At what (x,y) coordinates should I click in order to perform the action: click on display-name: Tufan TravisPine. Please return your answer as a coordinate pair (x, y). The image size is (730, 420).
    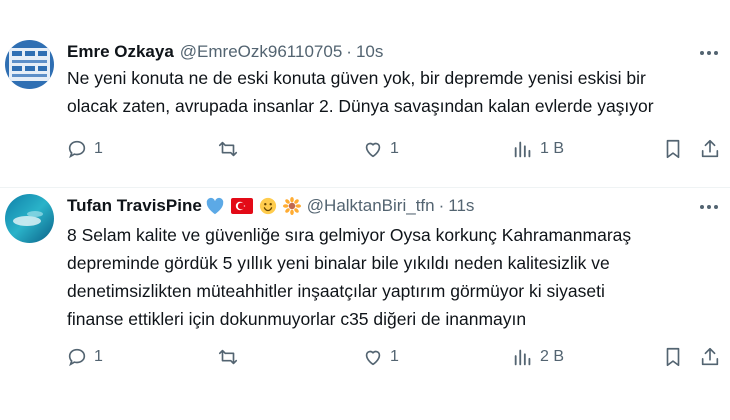
    Looking at the image, I should click on (134, 206).